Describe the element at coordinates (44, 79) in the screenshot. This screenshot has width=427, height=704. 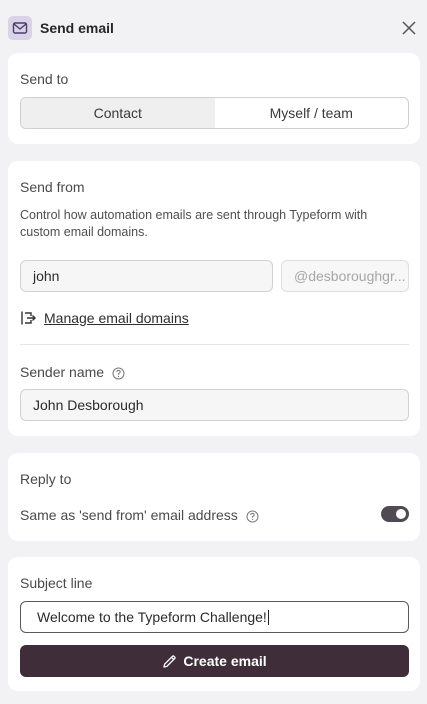
I see `send-to-label: Send to` at that location.